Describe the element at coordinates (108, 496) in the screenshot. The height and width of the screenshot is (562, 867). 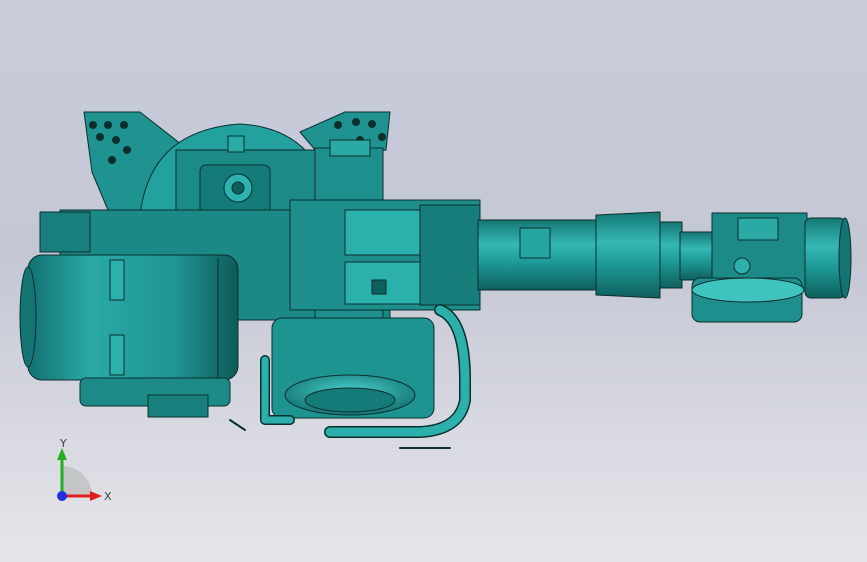
I see `x-axis-label: X` at that location.